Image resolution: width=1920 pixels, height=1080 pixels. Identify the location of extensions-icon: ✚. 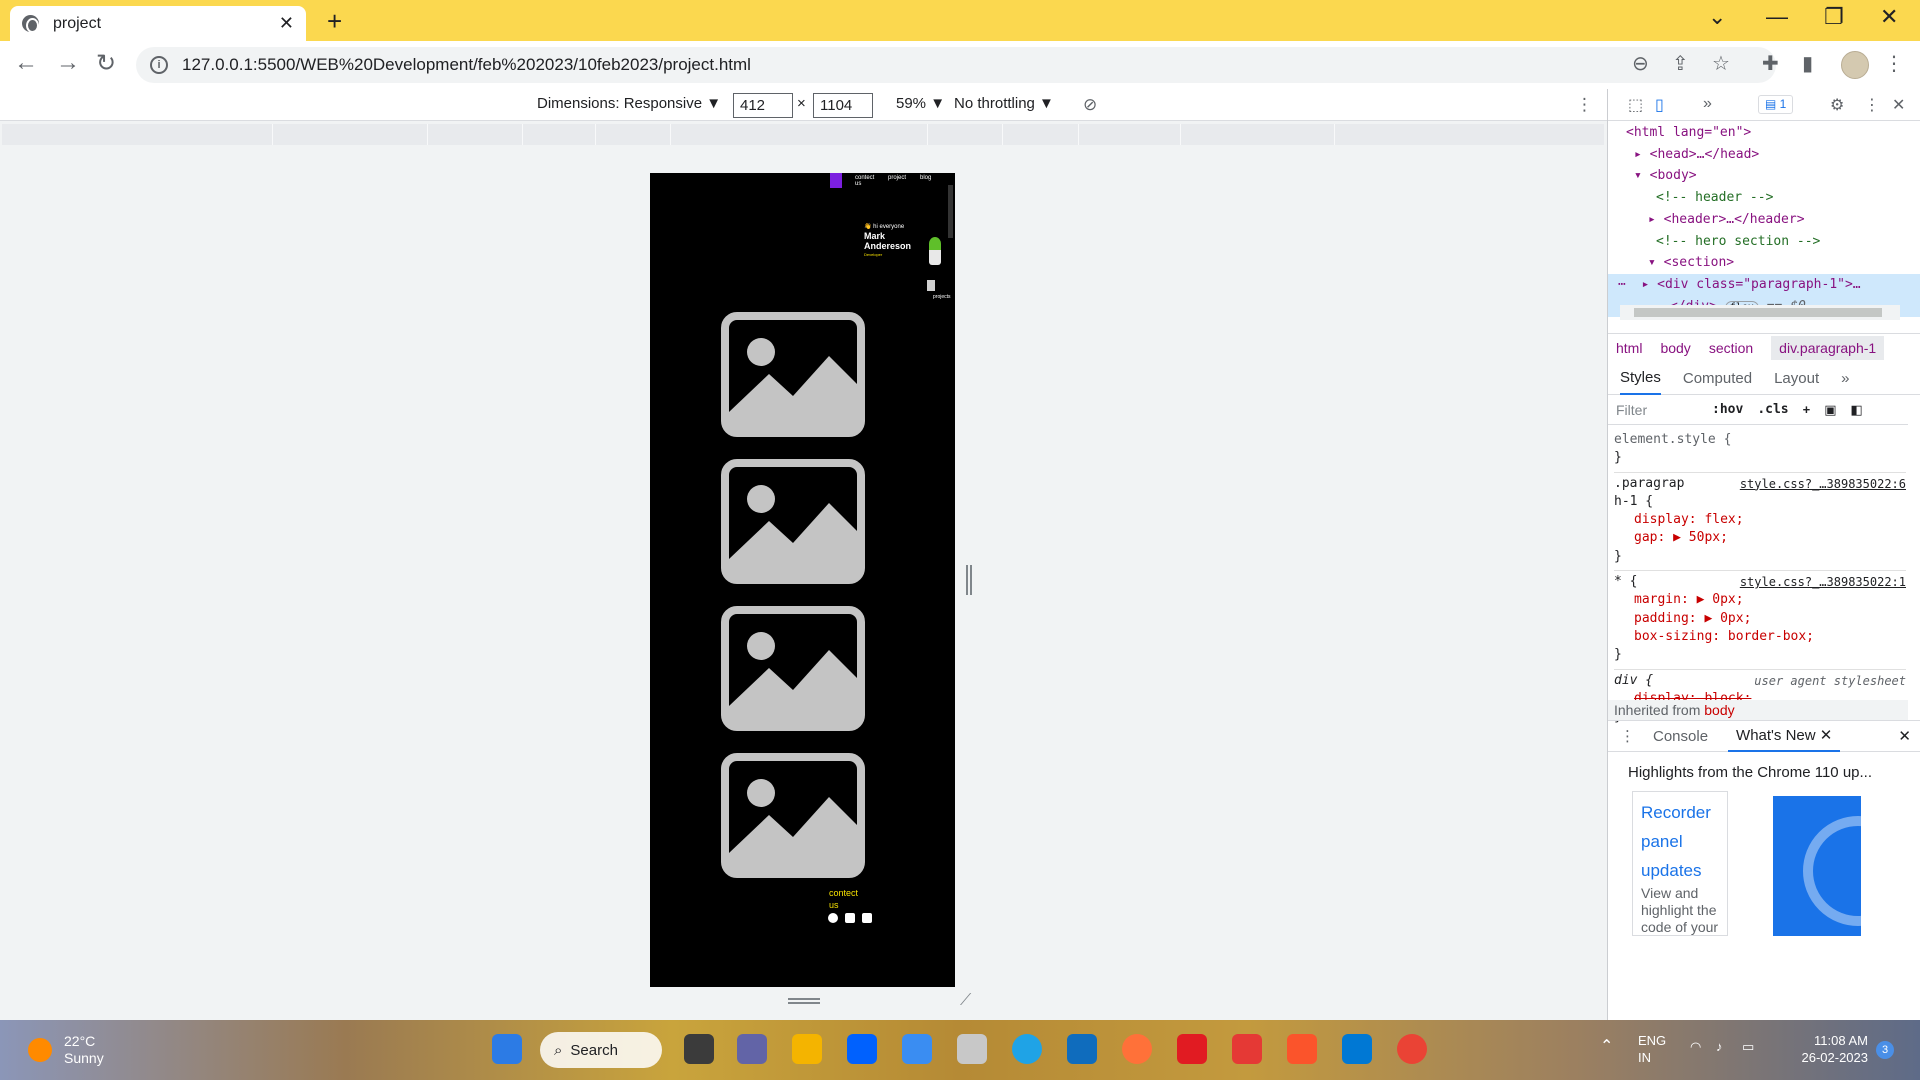
(1770, 63).